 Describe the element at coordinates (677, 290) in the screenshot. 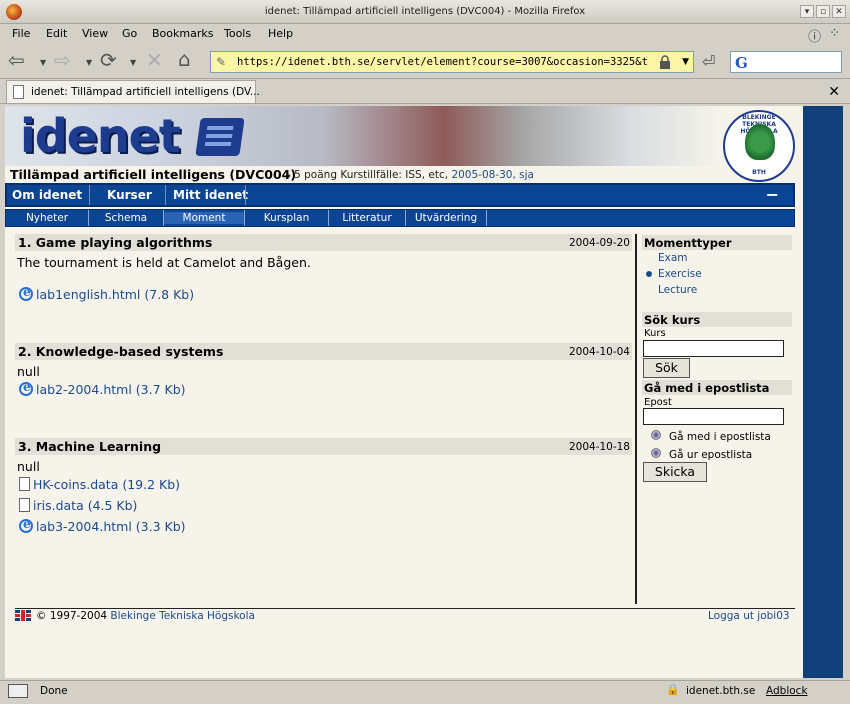

I see `momenttyp-lecture: Lecture` at that location.